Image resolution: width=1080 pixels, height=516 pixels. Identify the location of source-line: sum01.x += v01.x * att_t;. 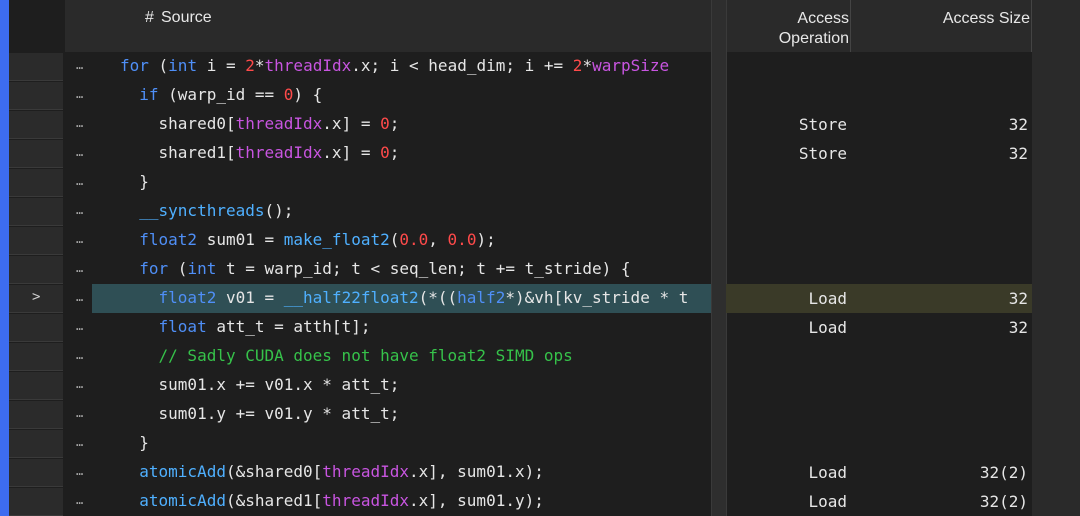
(260, 384).